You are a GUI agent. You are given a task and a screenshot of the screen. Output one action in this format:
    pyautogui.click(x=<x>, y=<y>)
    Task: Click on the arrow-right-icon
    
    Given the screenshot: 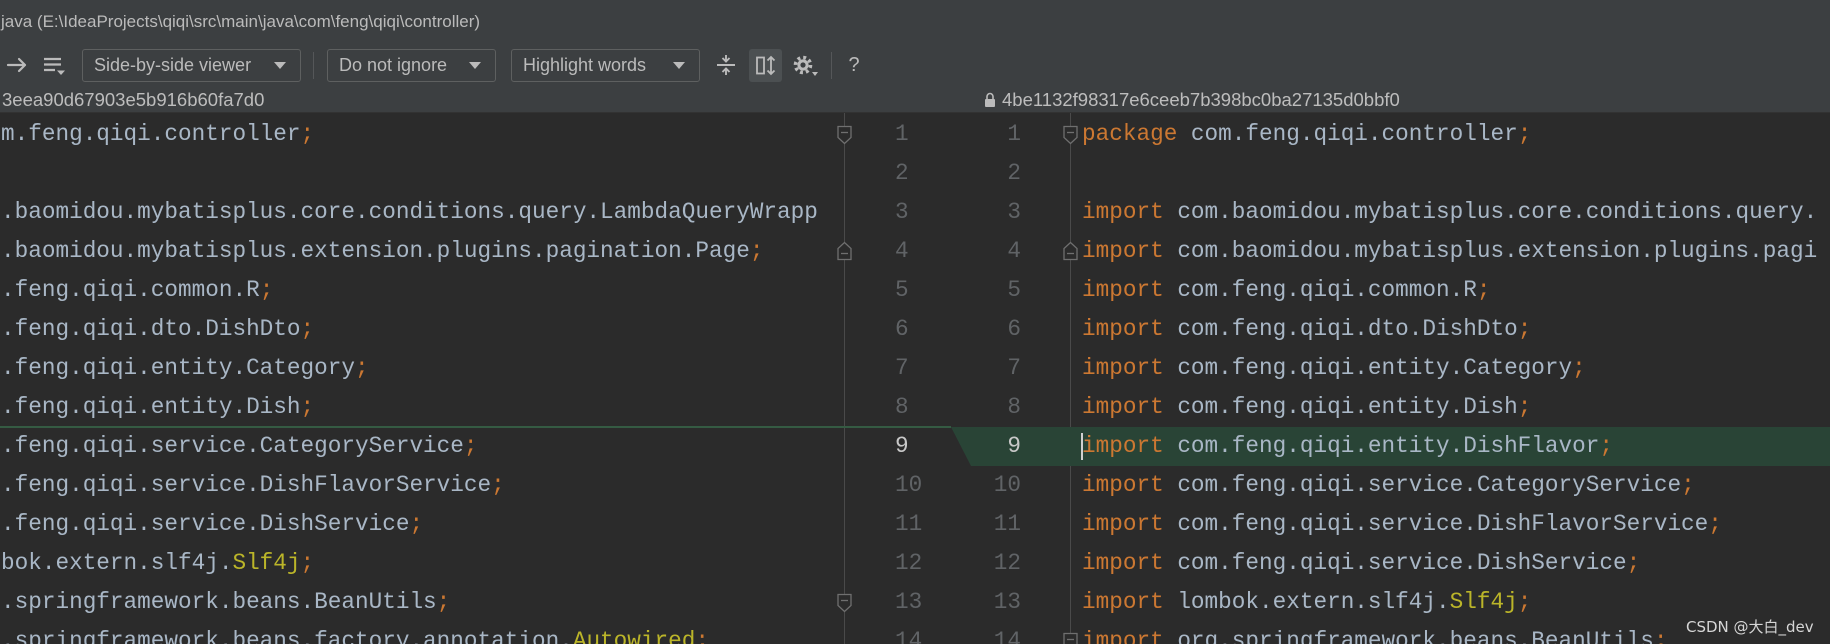 What is the action you would take?
    pyautogui.click(x=16, y=65)
    